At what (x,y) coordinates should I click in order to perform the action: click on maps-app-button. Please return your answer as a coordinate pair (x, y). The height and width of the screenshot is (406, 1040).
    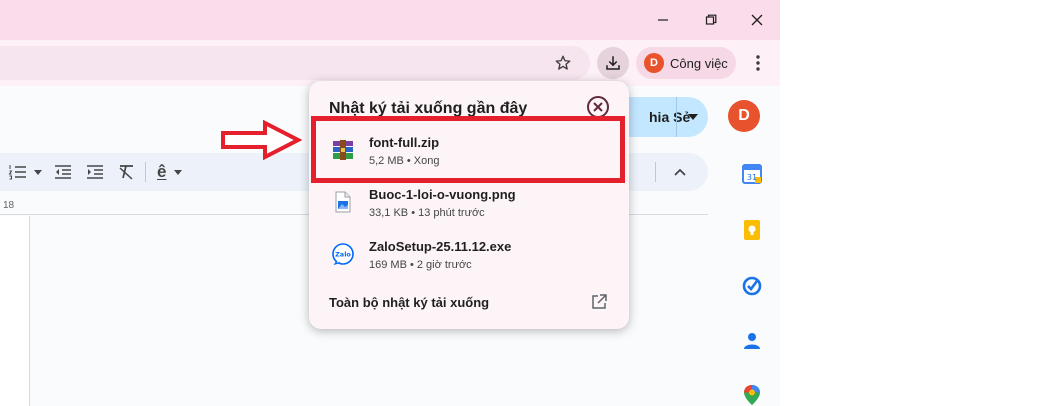
    Looking at the image, I should click on (752, 395).